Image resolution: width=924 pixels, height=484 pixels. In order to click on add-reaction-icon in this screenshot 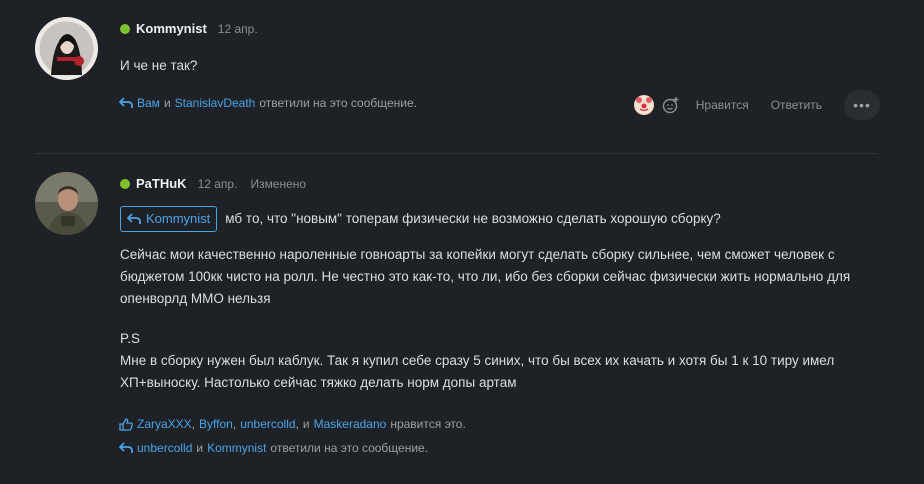, I will do `click(671, 105)`.